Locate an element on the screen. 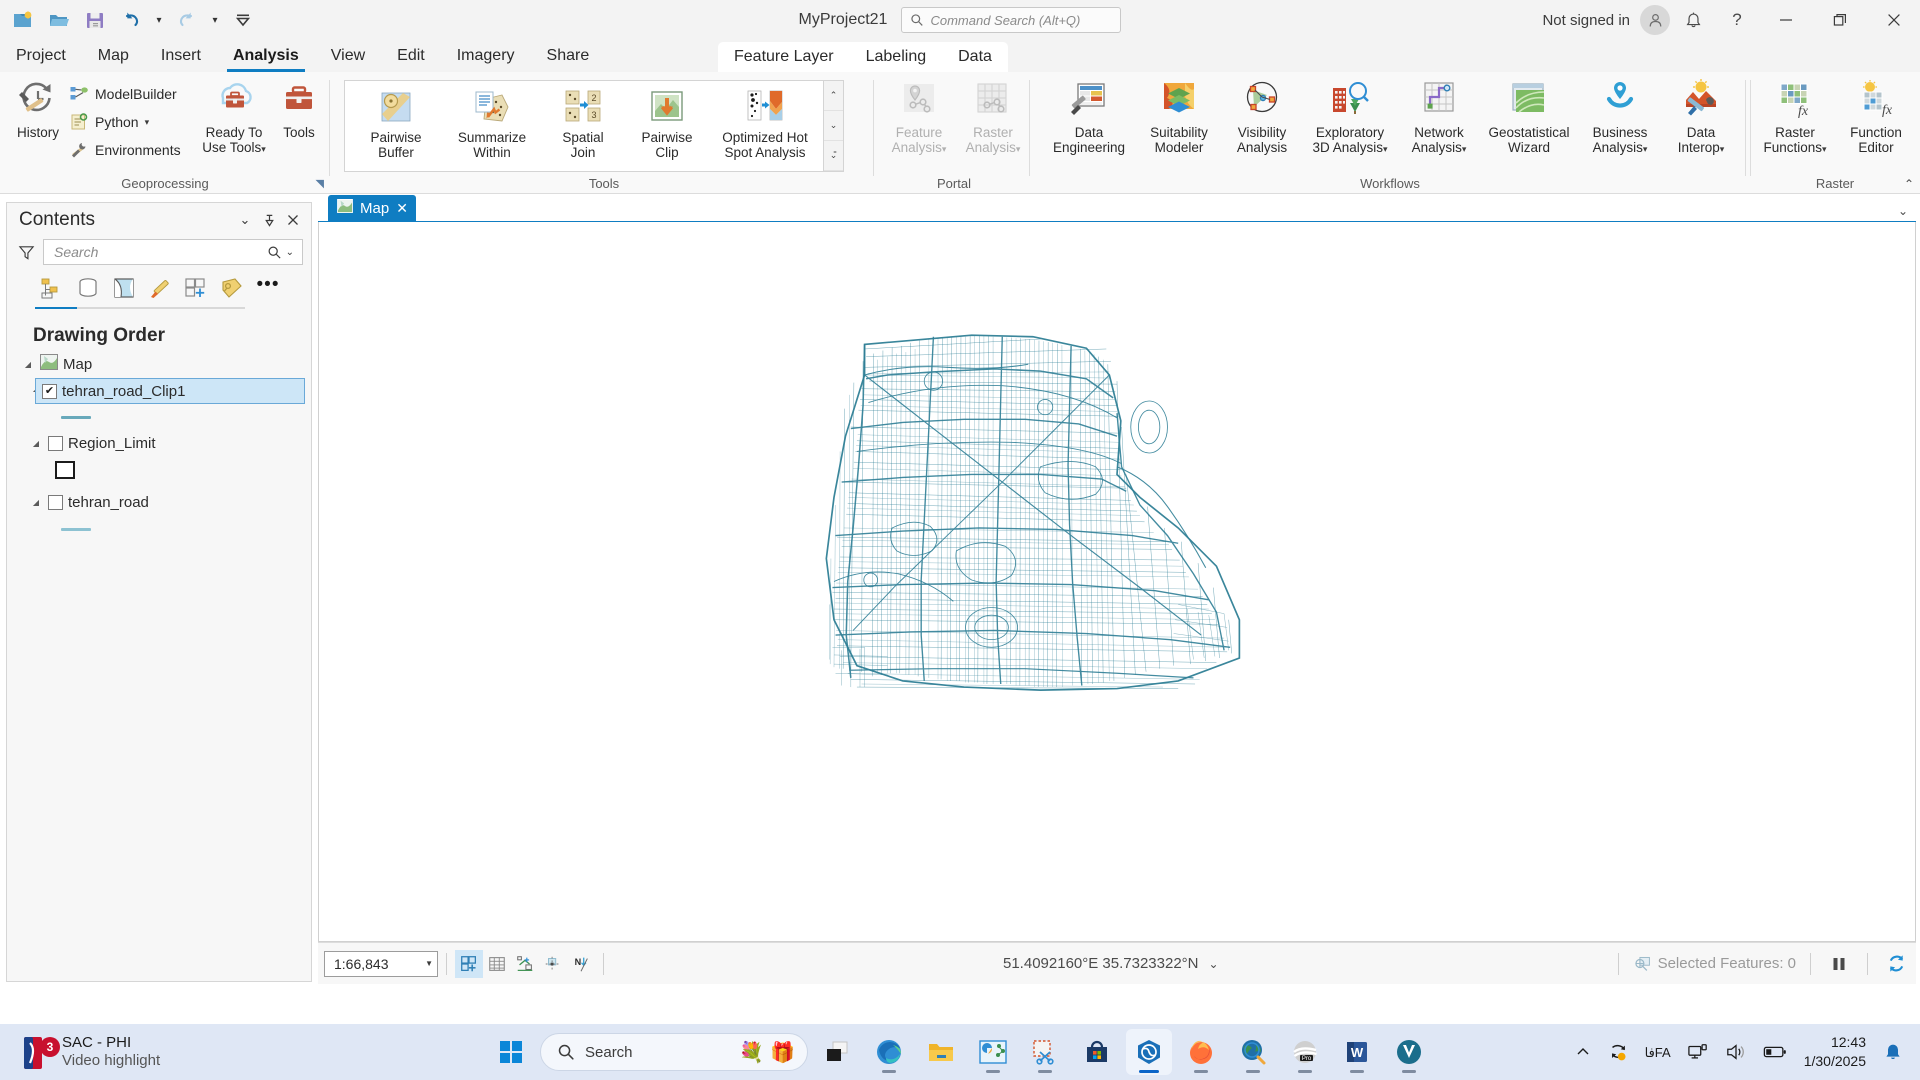 The height and width of the screenshot is (1080, 1920). raster-functions-button: fx Raster Functions▾ is located at coordinates (1795, 117).